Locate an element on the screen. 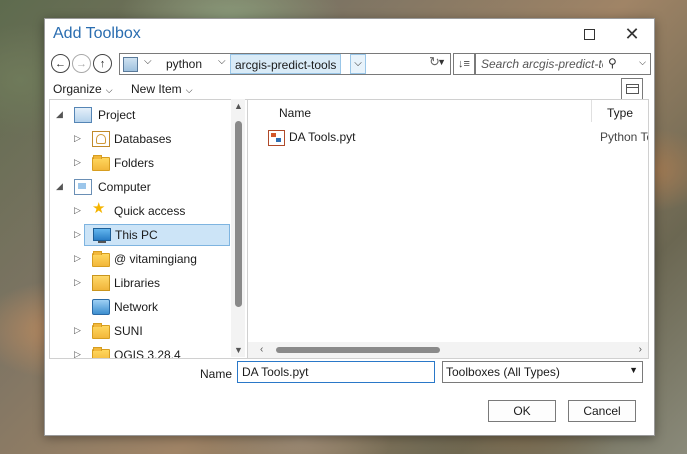 The image size is (687, 454). scroll-right-icon: › is located at coordinates (640, 349).